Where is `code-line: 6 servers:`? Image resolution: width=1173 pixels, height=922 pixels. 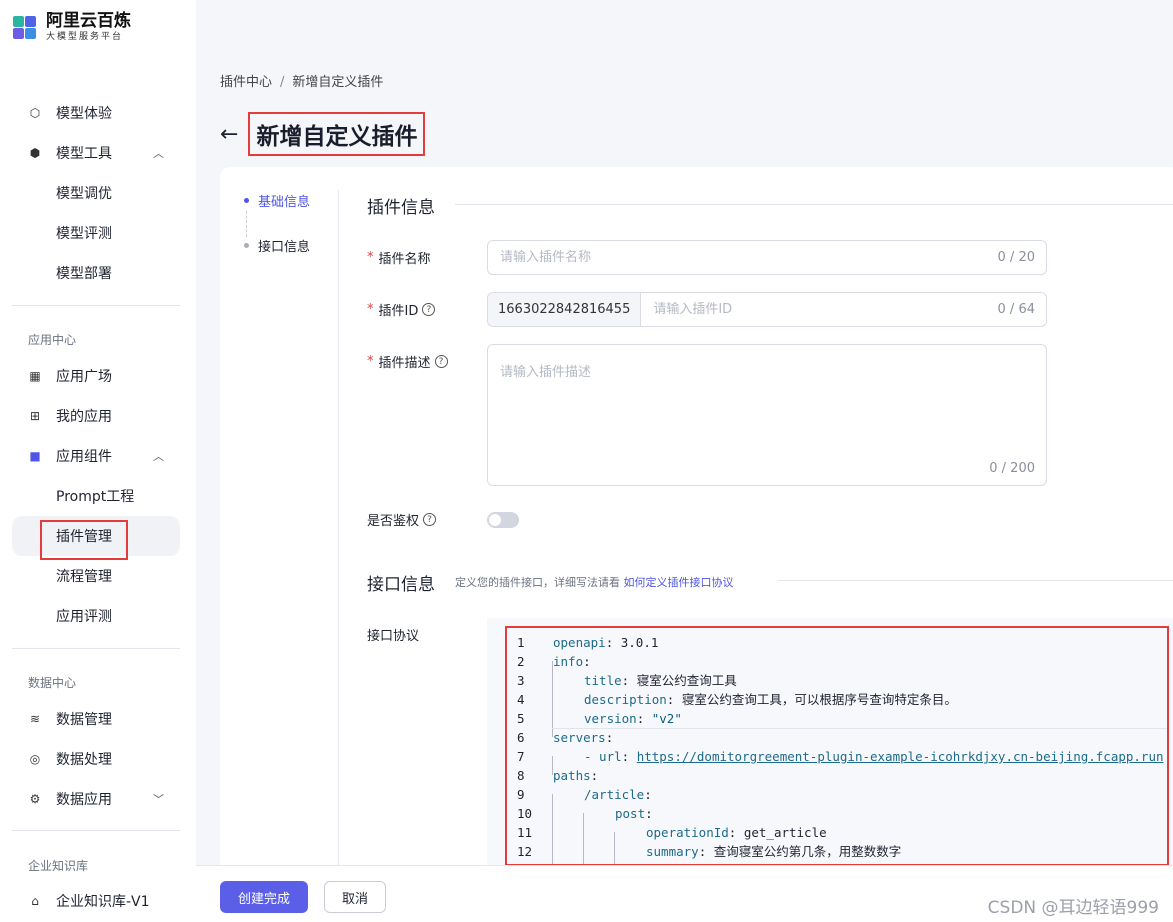
code-line: 6 servers: is located at coordinates (565, 737).